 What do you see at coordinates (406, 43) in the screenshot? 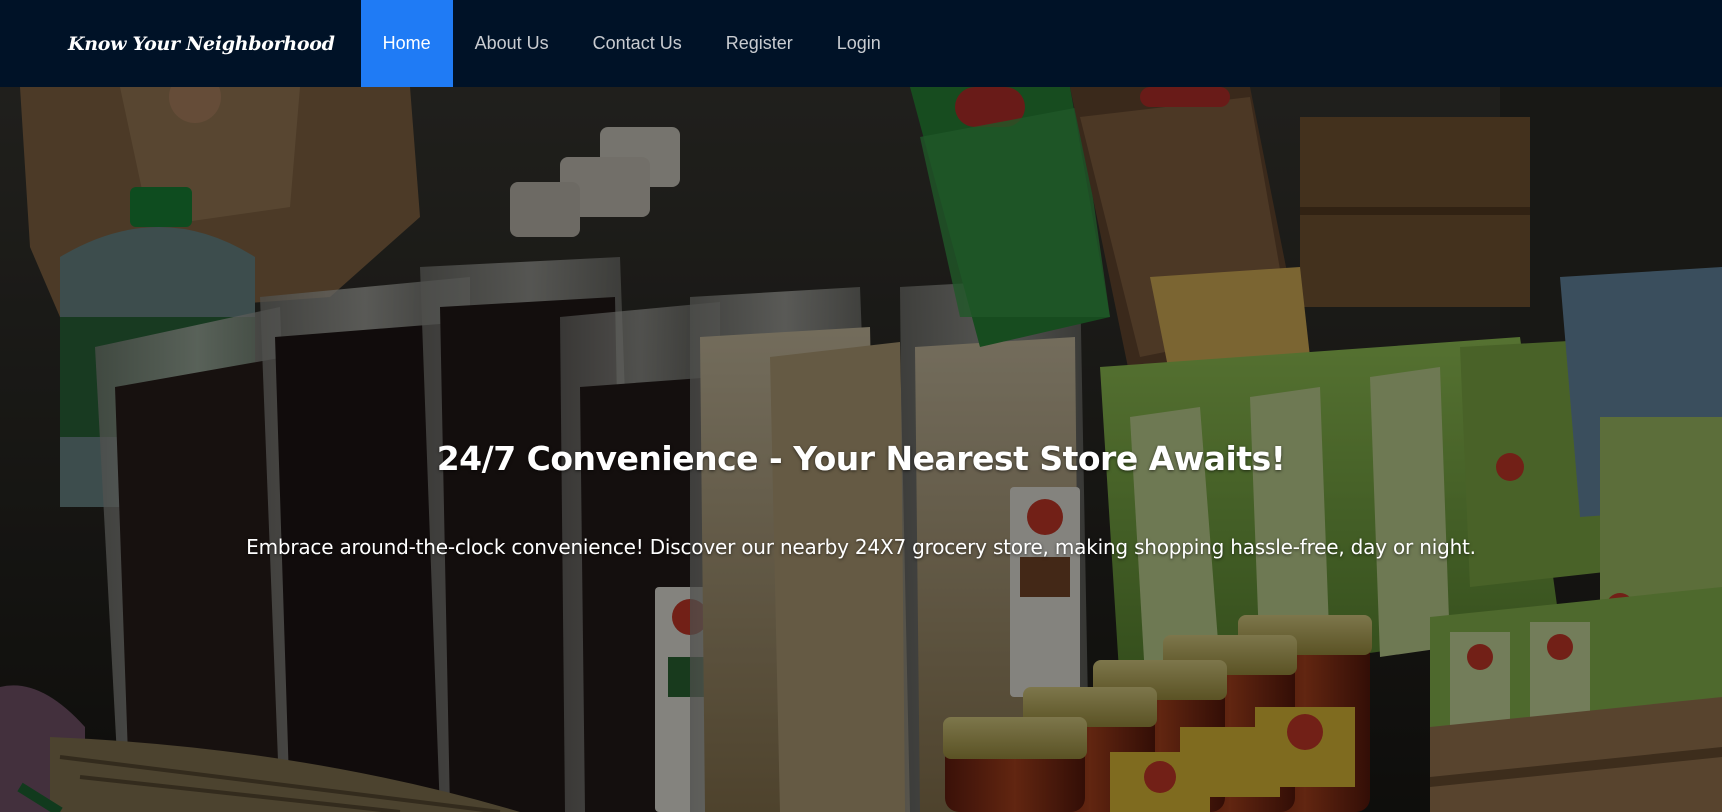
I see `nav-item-home: Home` at bounding box center [406, 43].